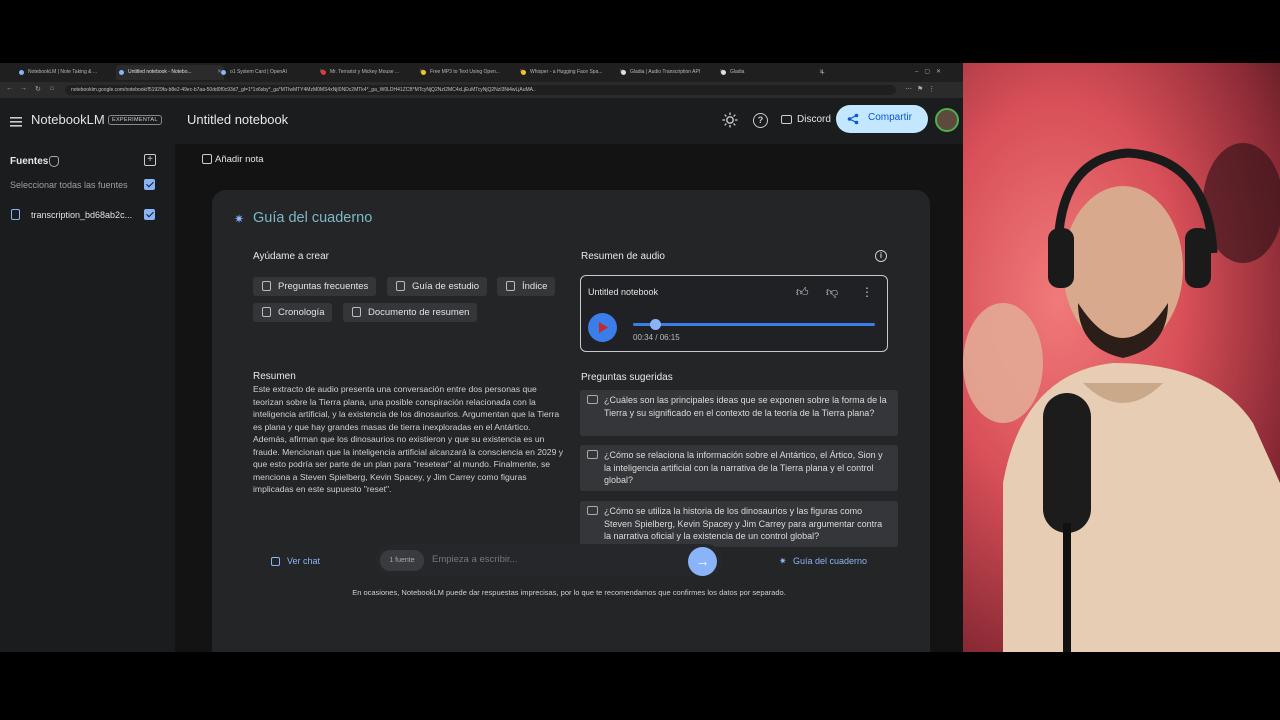  I want to click on window-controls: –▢✕, so click(935, 72).